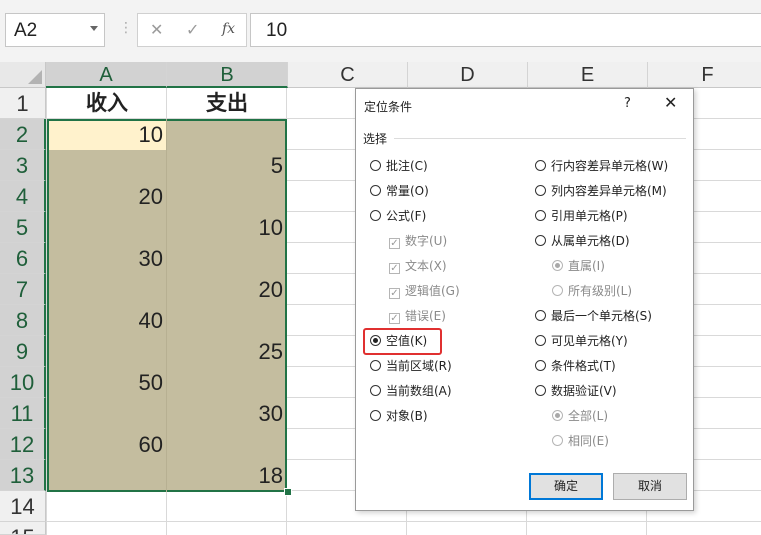  What do you see at coordinates (225, 227) in the screenshot?
I see `cell-b5: 10` at bounding box center [225, 227].